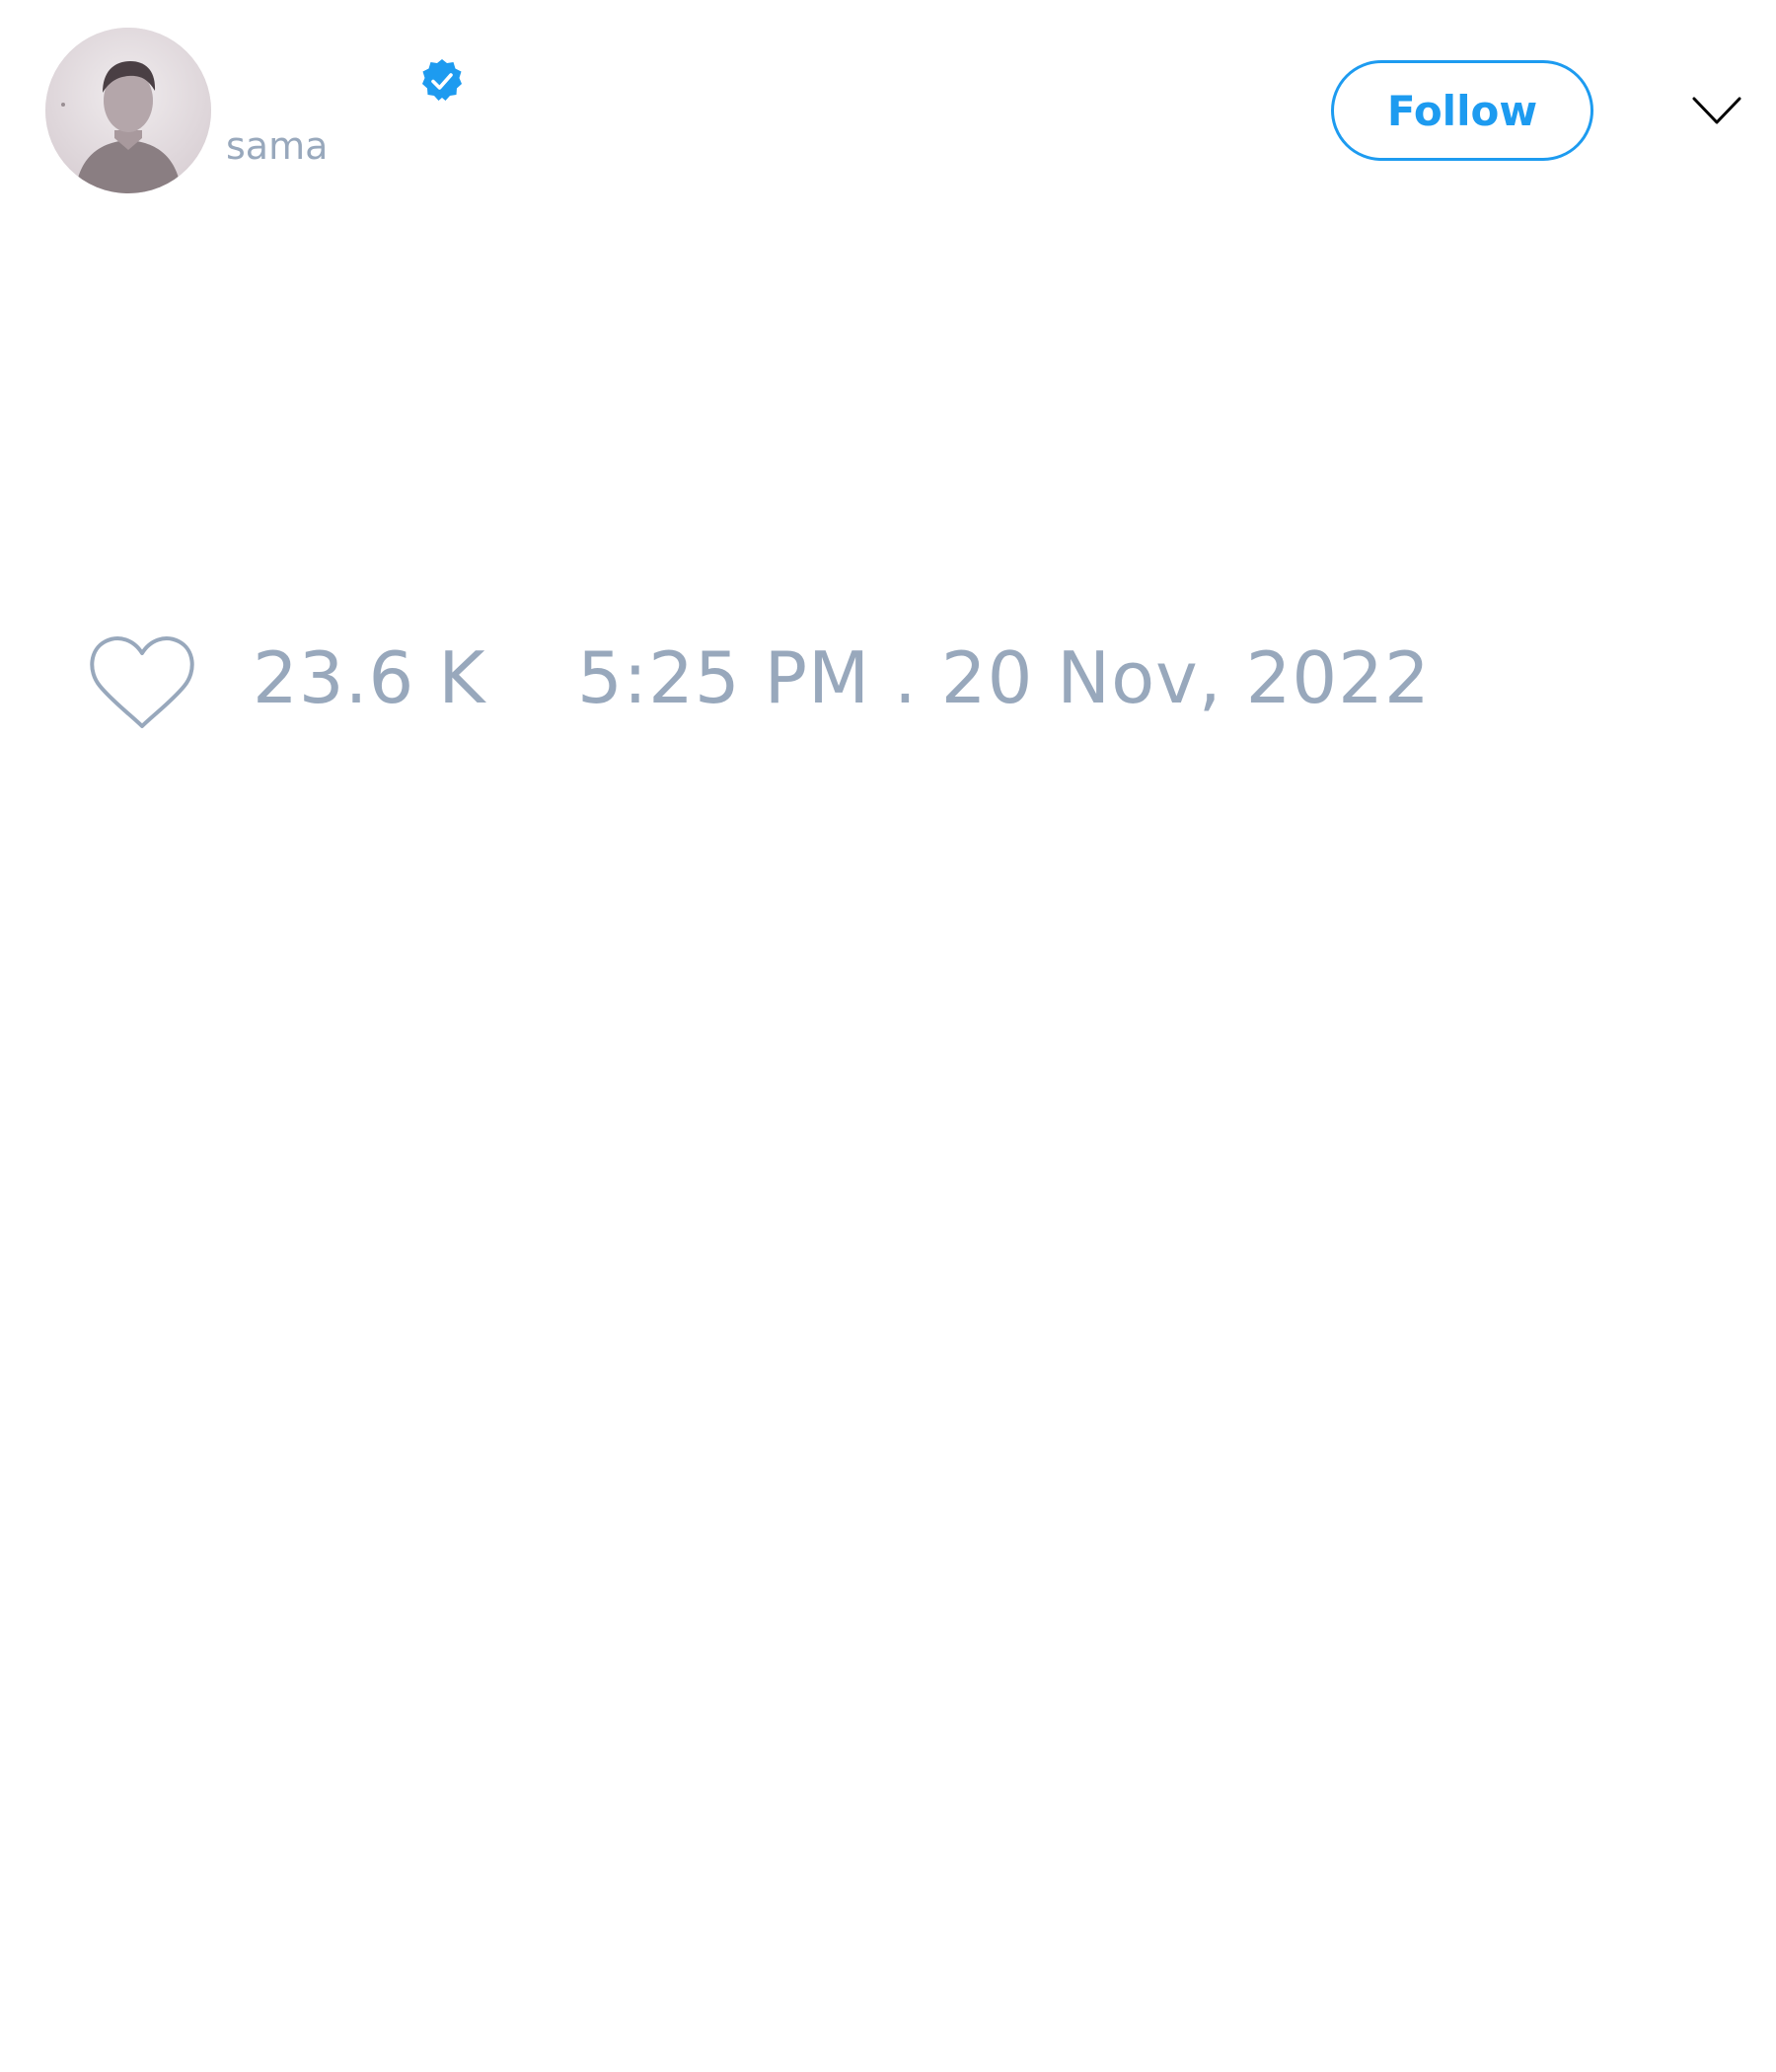 The image size is (1776, 2072). I want to click on avatar-photo, so click(128, 111).